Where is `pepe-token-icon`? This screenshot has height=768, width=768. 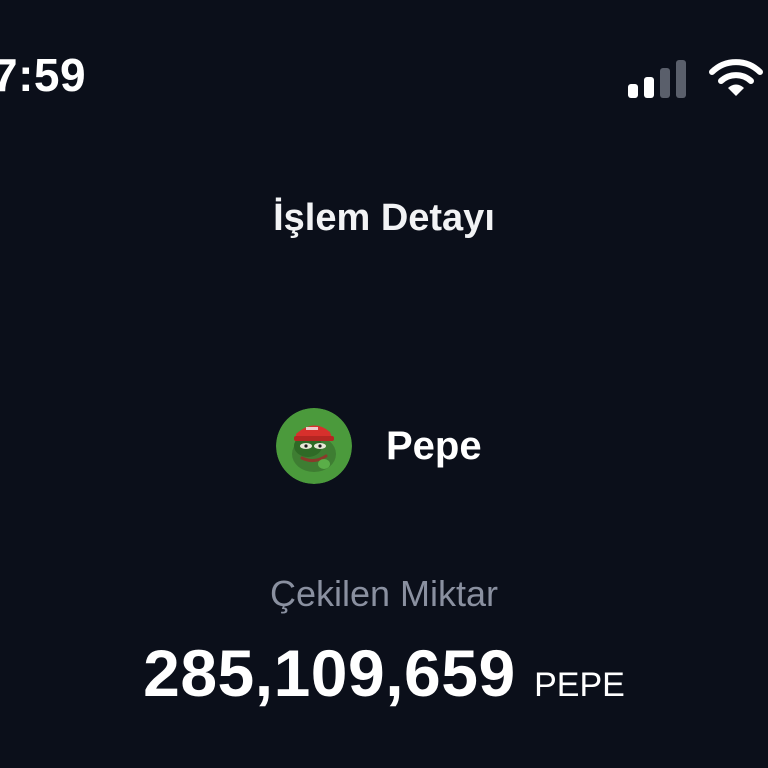
pepe-token-icon is located at coordinates (314, 446).